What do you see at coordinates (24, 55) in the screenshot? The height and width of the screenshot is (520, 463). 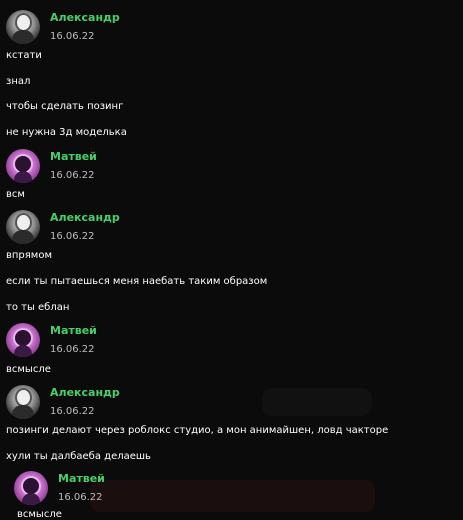 I see `message-text: кстати` at bounding box center [24, 55].